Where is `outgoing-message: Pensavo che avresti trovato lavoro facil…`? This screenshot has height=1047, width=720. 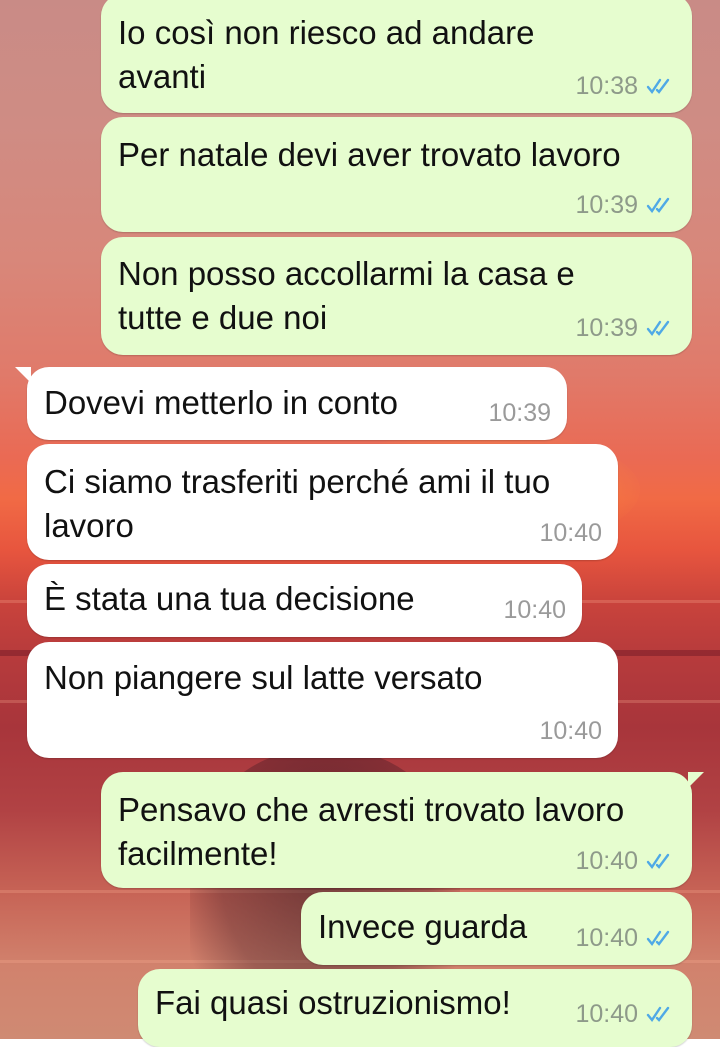 outgoing-message: Pensavo che avresti trovato lavoro facil… is located at coordinates (402, 830).